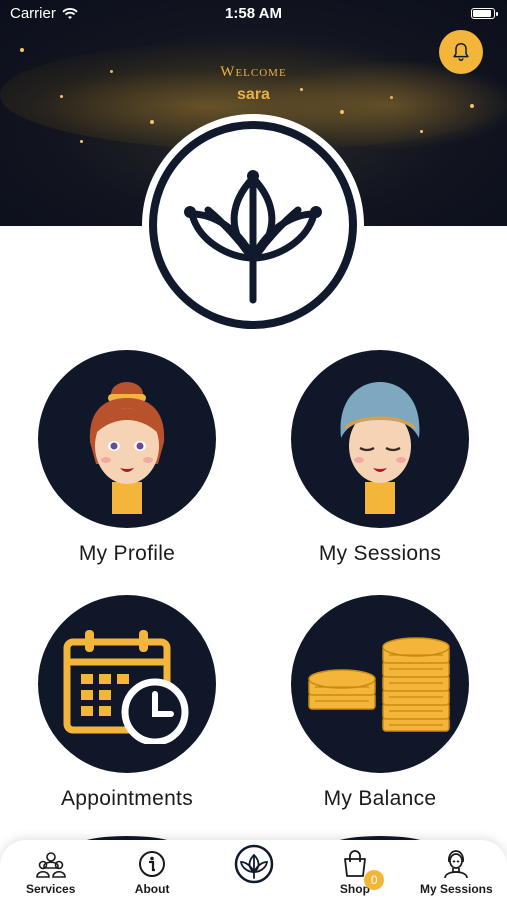 Image resolution: width=507 pixels, height=900 pixels. I want to click on tile-my-profile: My Profile, so click(127, 458).